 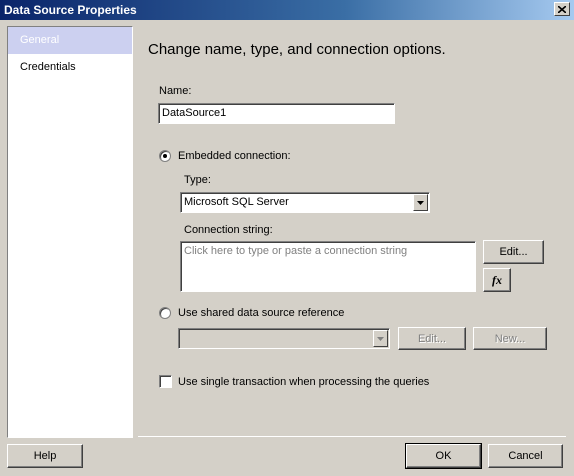 I want to click on embedded-connection-label: Embedded connection:, so click(x=234, y=156).